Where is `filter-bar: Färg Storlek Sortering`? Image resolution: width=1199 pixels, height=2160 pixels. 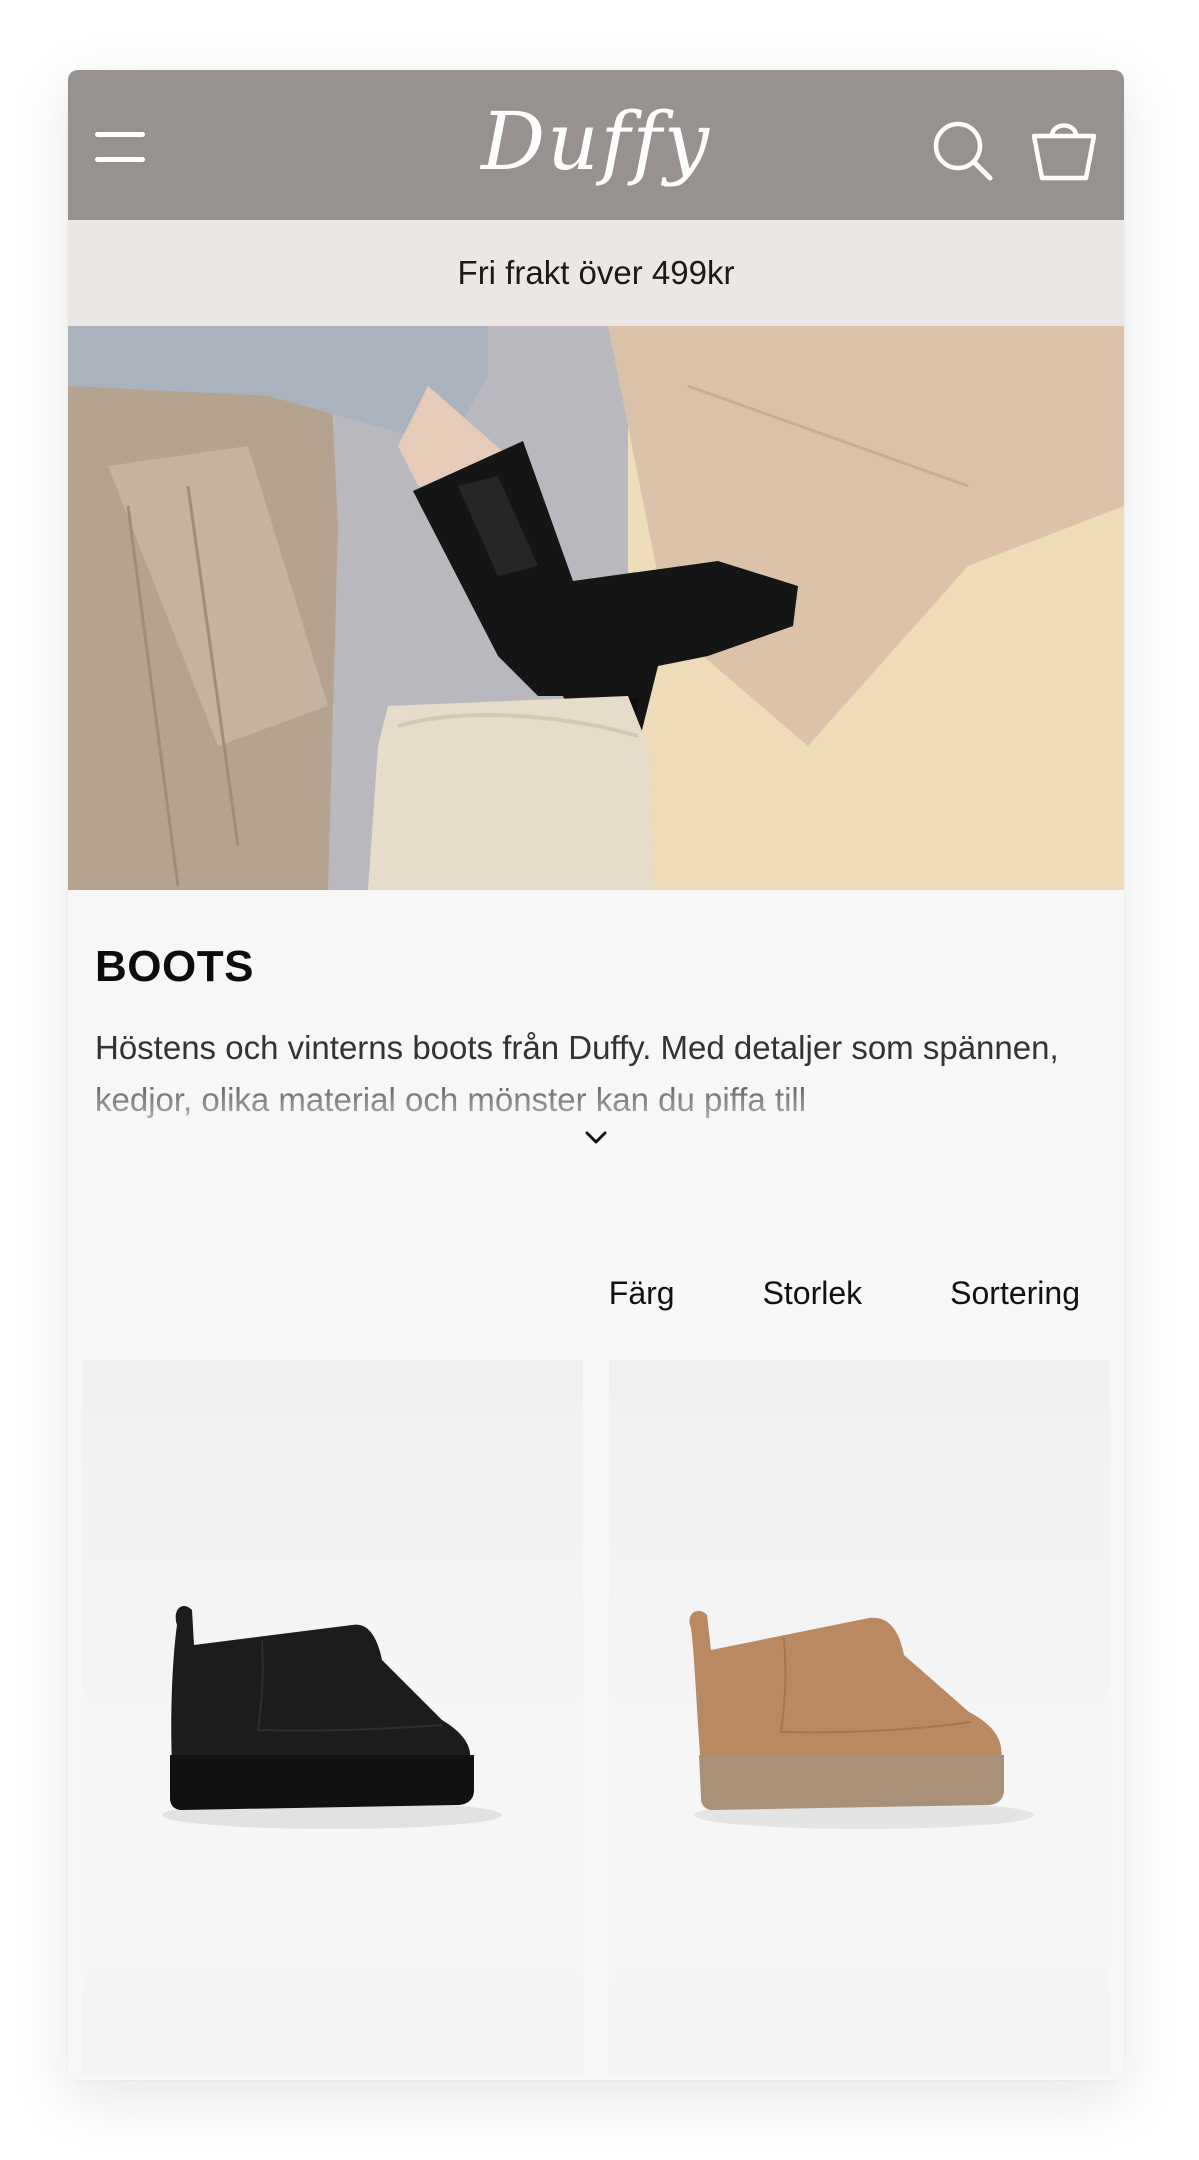 filter-bar: Färg Storlek Sortering is located at coordinates (844, 1293).